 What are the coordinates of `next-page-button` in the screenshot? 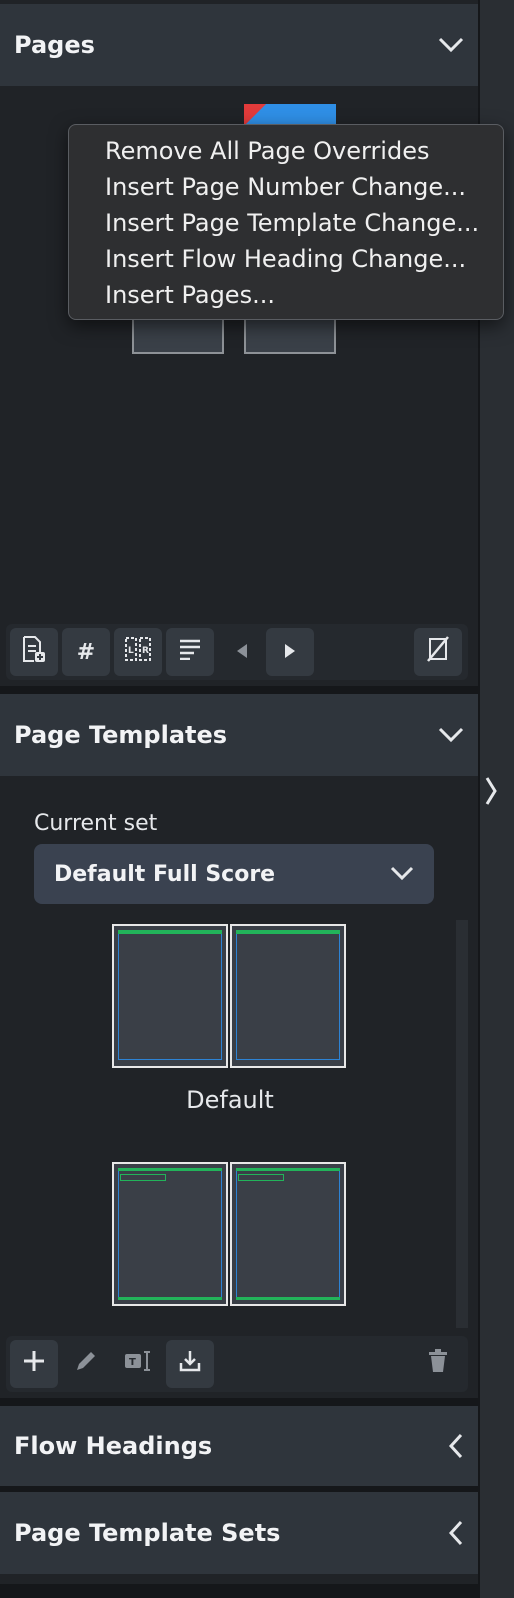 It's located at (290, 652).